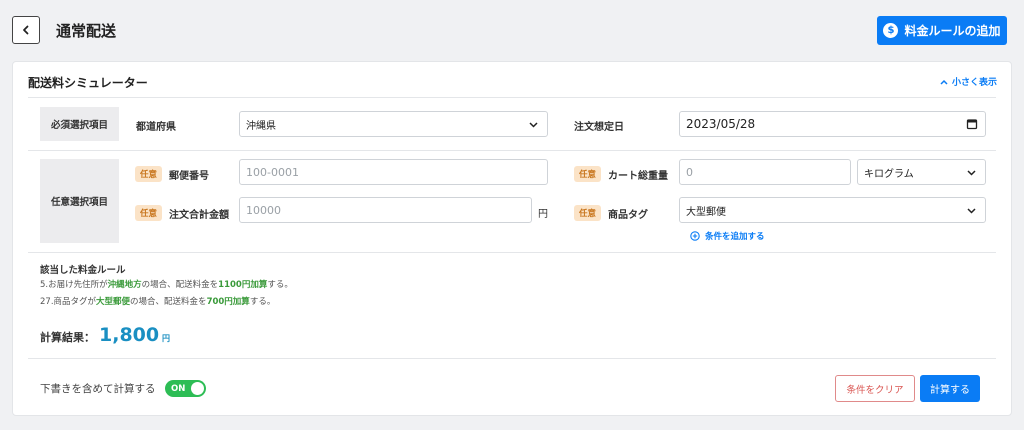 The height and width of the screenshot is (430, 1024). What do you see at coordinates (628, 215) in the screenshot?
I see `product-tag-label: 商品タグ` at bounding box center [628, 215].